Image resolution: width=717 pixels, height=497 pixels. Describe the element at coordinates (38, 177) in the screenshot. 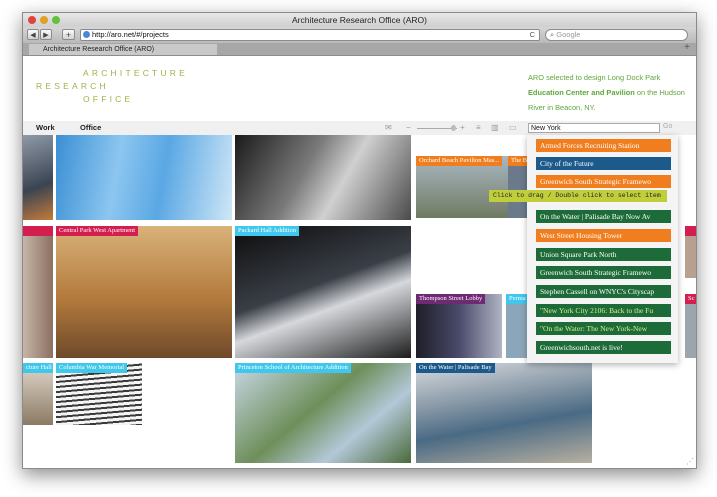

I see `project-tile-city-night` at that location.